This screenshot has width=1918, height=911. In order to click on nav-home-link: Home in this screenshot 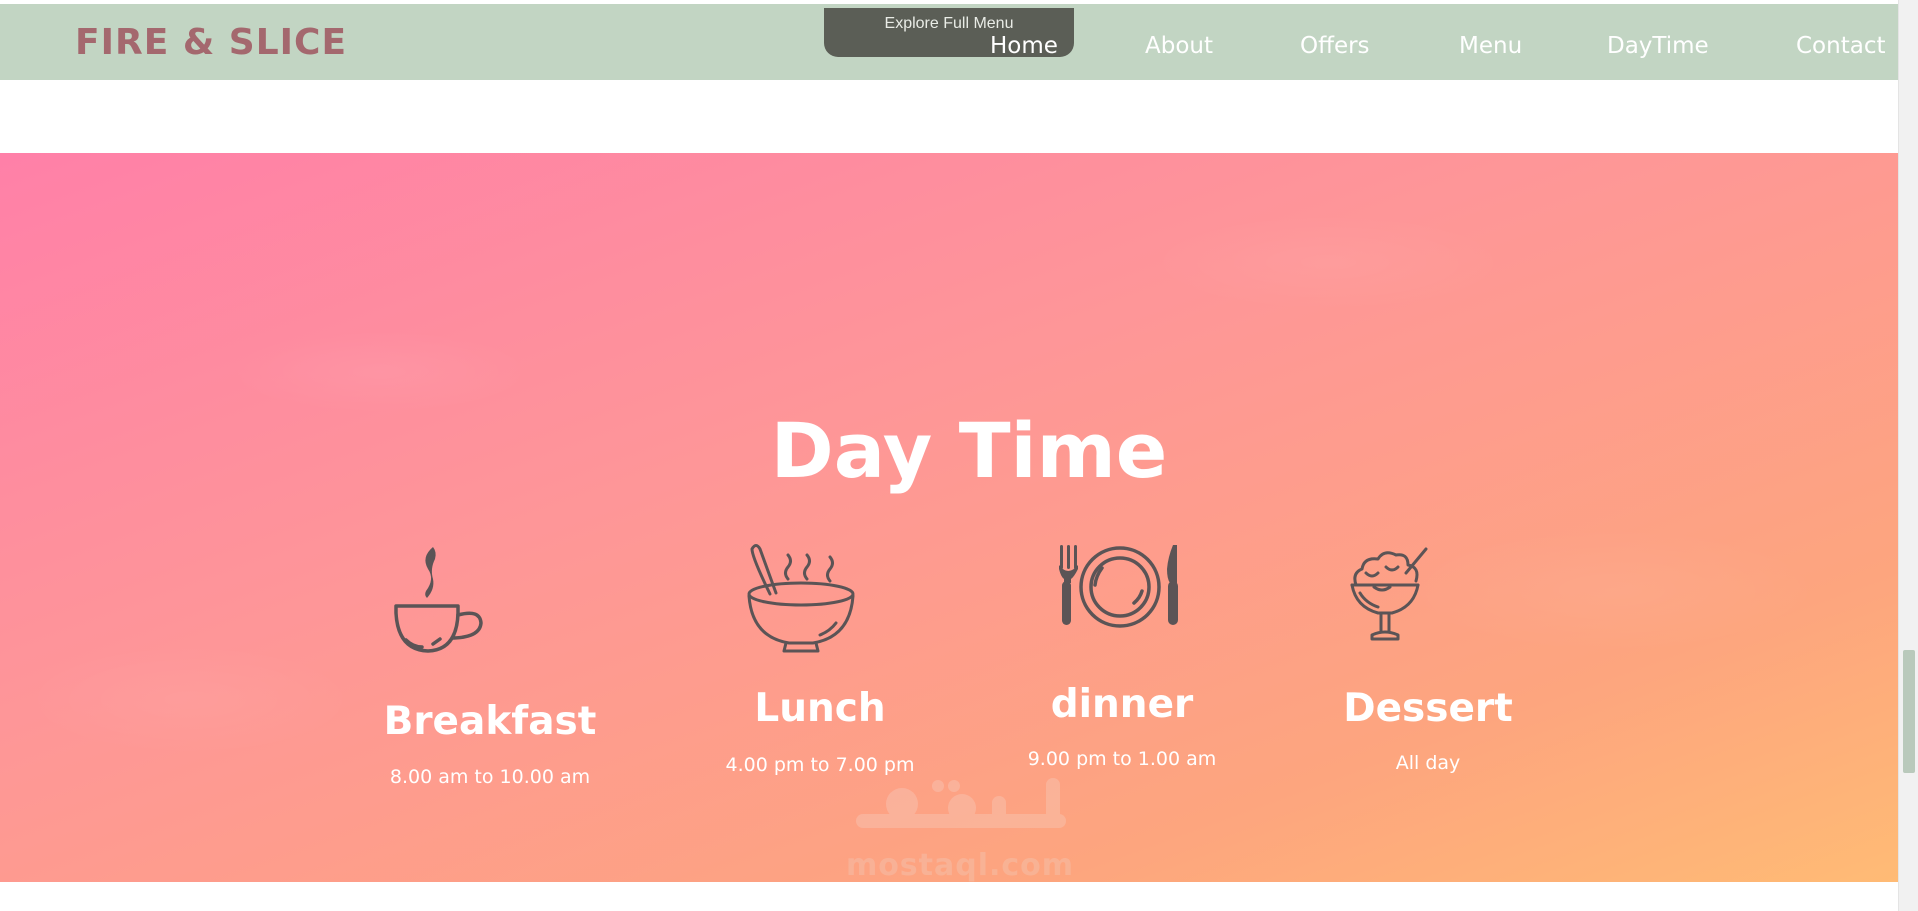, I will do `click(1024, 46)`.